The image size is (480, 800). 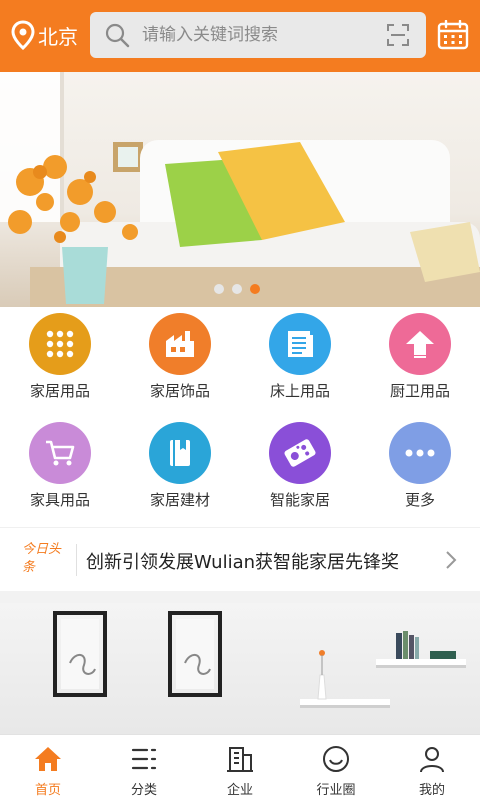 What do you see at coordinates (143, 790) in the screenshot?
I see `nav-label: 分类` at bounding box center [143, 790].